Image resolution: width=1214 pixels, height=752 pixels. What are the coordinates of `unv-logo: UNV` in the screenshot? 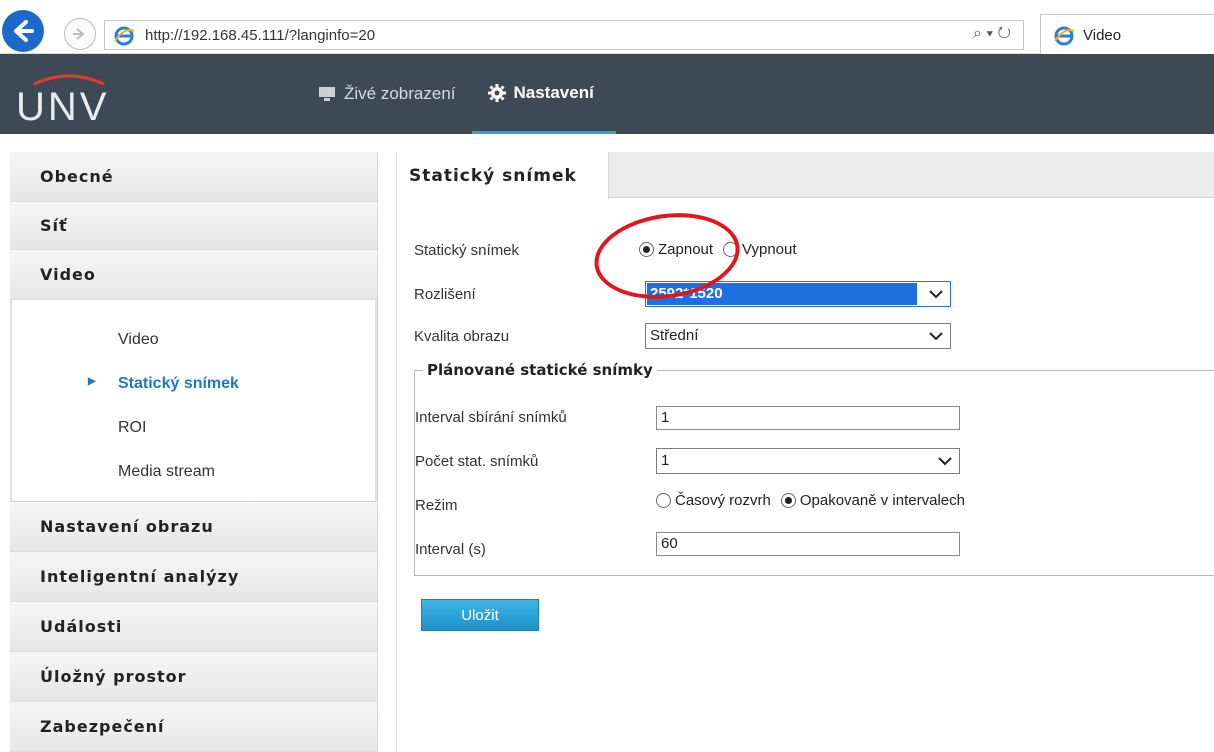 It's located at (62, 100).